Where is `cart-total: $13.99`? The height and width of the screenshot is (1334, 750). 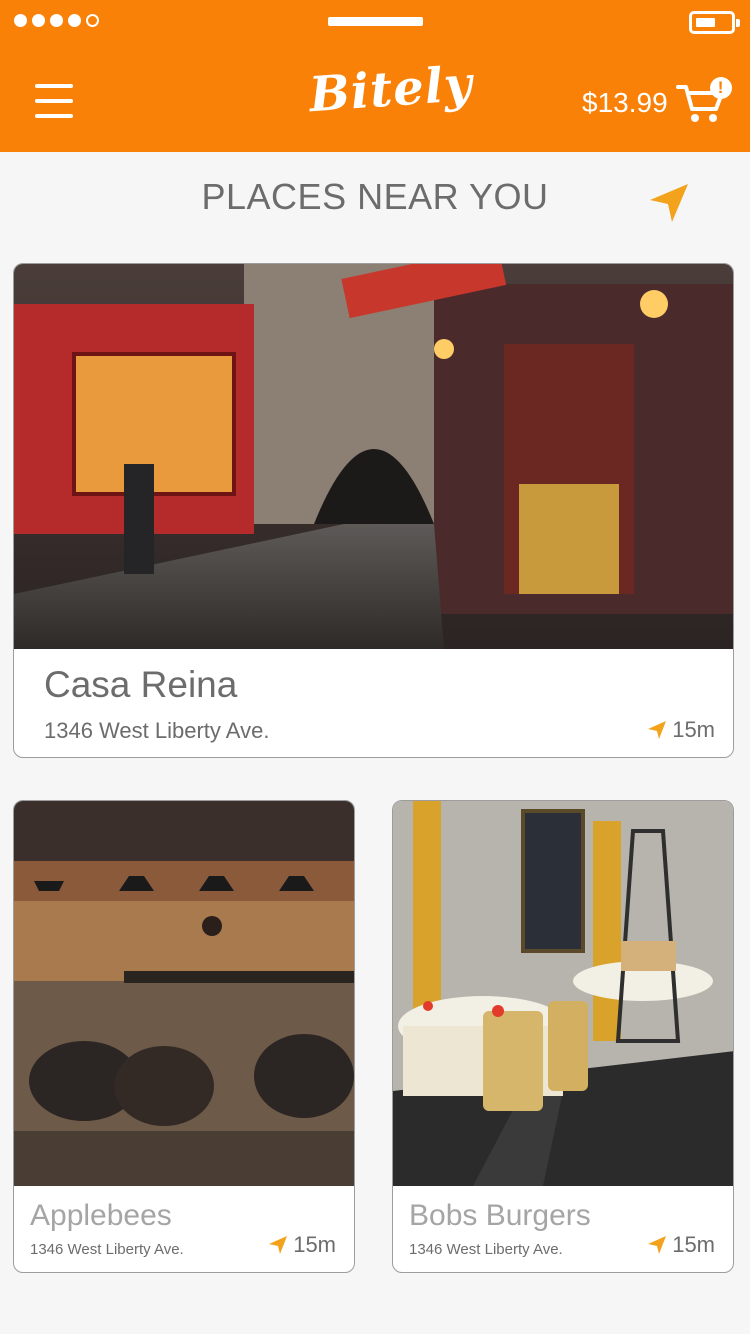 cart-total: $13.99 is located at coordinates (625, 102).